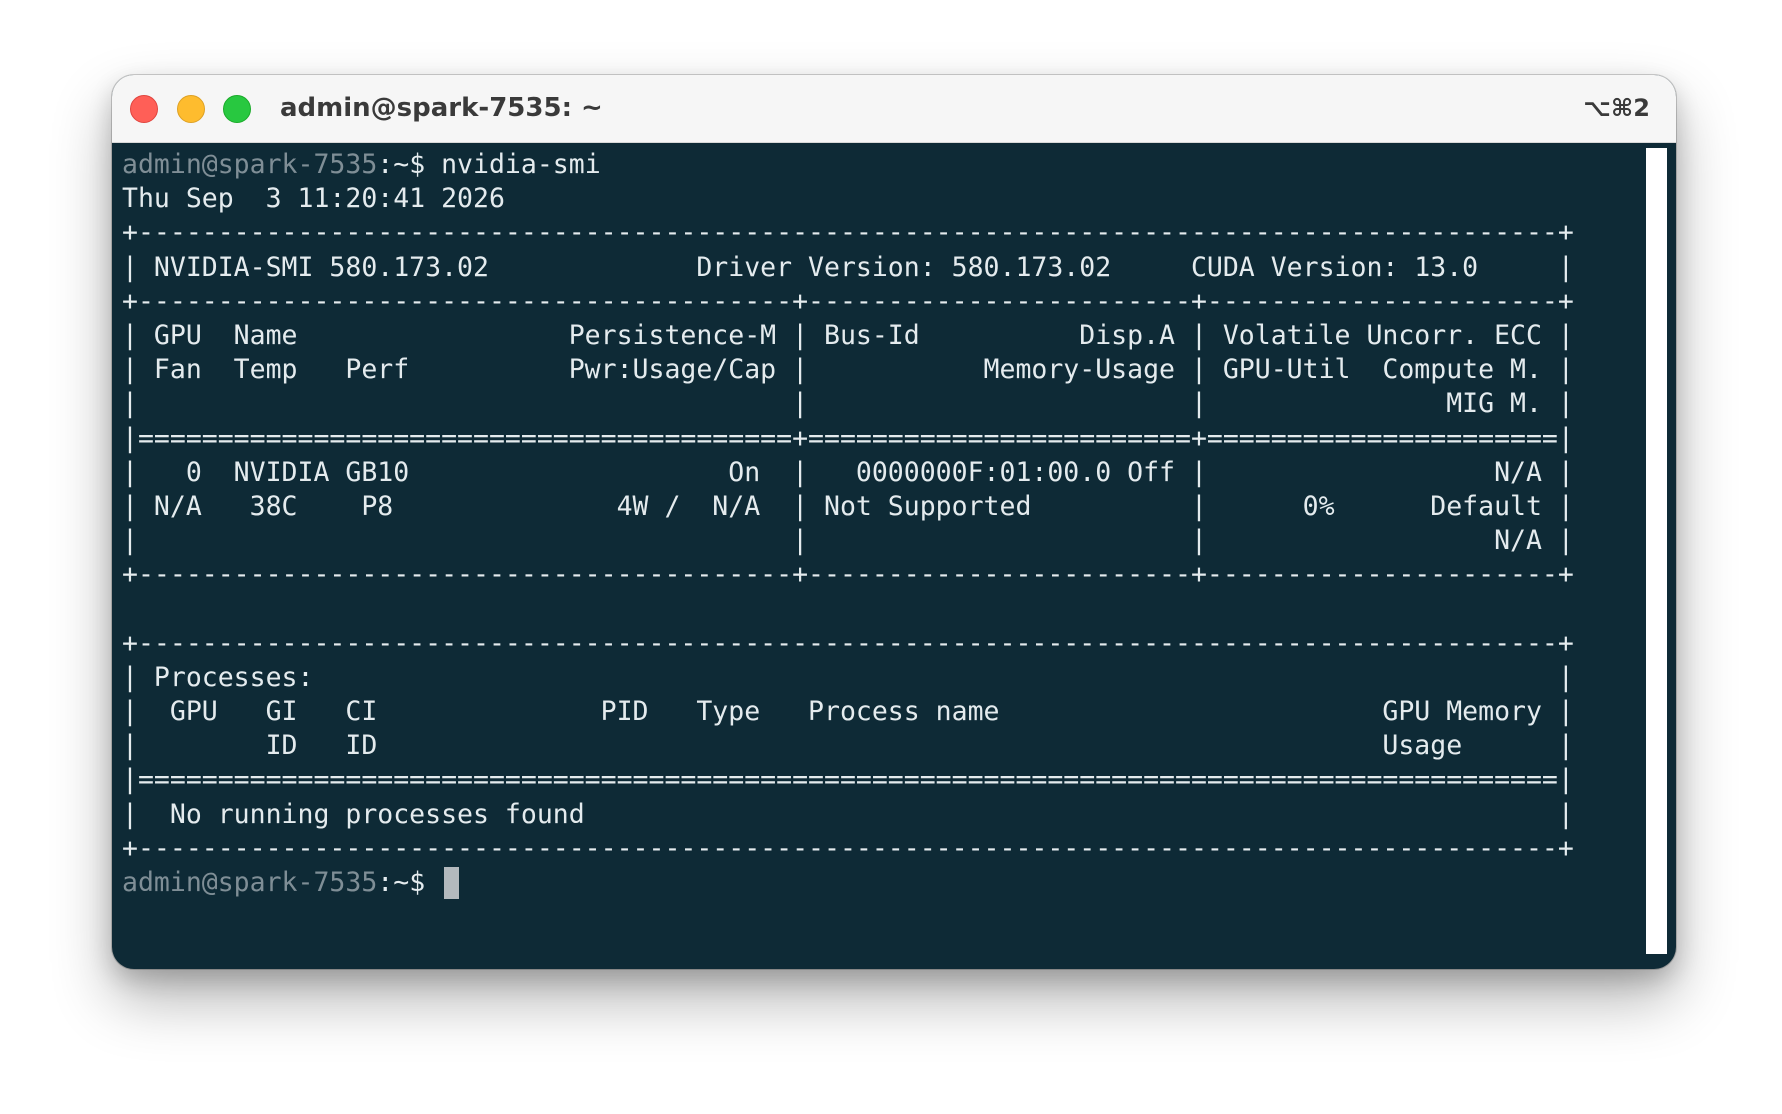 The image size is (1782, 1114). I want to click on output-line: | Processes: |, so click(848, 677).